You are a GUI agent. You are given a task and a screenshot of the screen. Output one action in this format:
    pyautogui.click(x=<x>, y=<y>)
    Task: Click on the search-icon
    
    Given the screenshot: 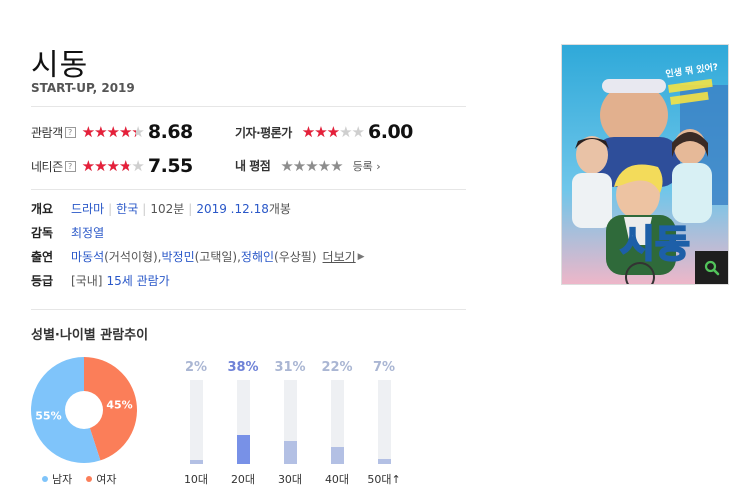 What is the action you would take?
    pyautogui.click(x=711, y=267)
    